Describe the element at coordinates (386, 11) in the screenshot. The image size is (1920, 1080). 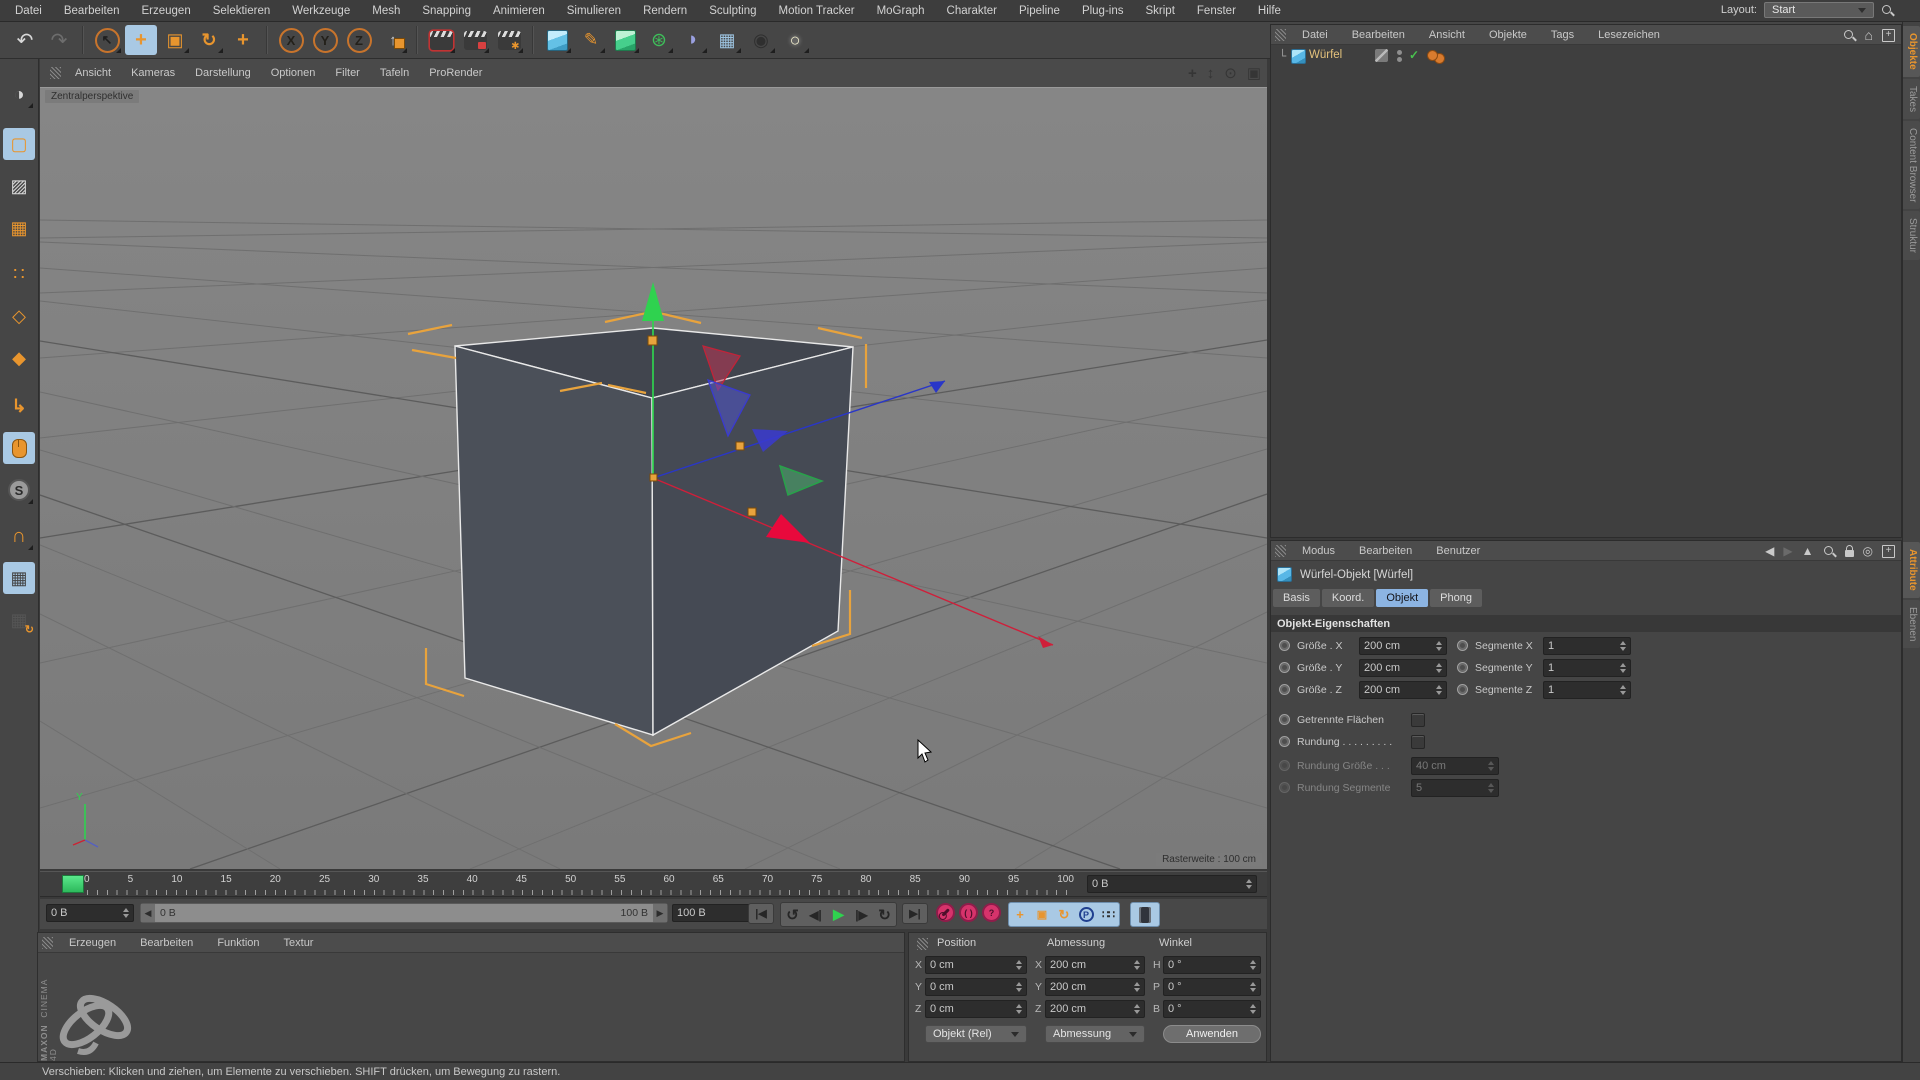
I see `menubar-item-mesh: Mesh` at that location.